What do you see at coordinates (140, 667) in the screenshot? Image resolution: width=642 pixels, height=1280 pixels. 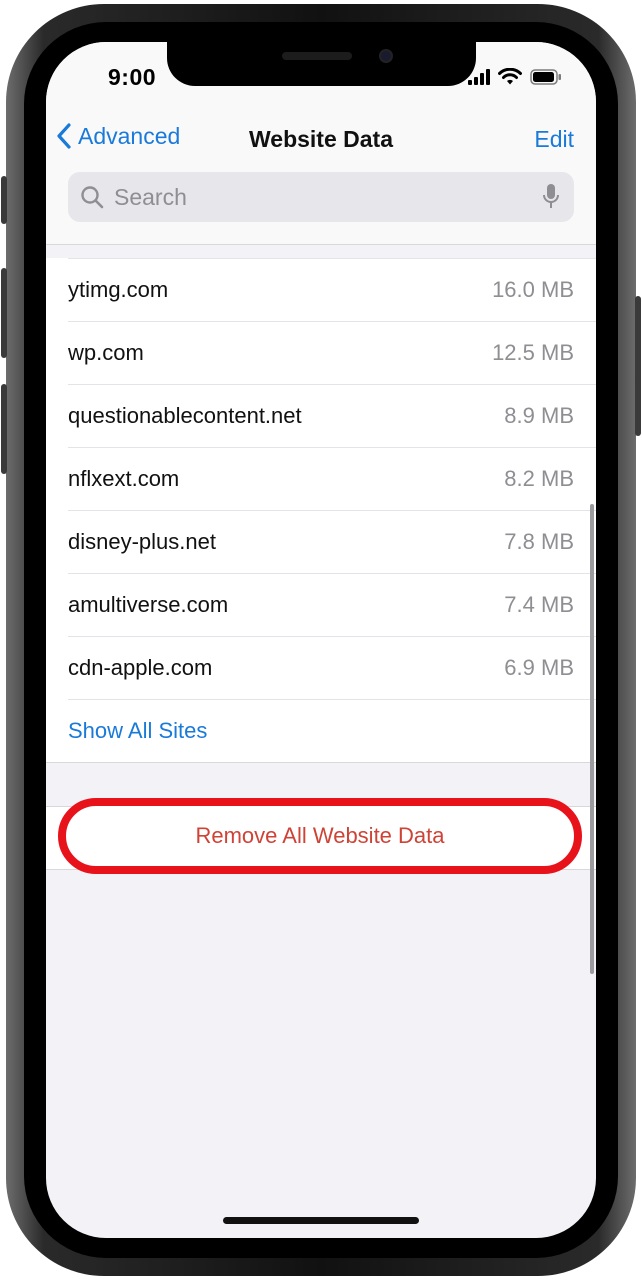 I see `site-domain: cdn-apple.com` at bounding box center [140, 667].